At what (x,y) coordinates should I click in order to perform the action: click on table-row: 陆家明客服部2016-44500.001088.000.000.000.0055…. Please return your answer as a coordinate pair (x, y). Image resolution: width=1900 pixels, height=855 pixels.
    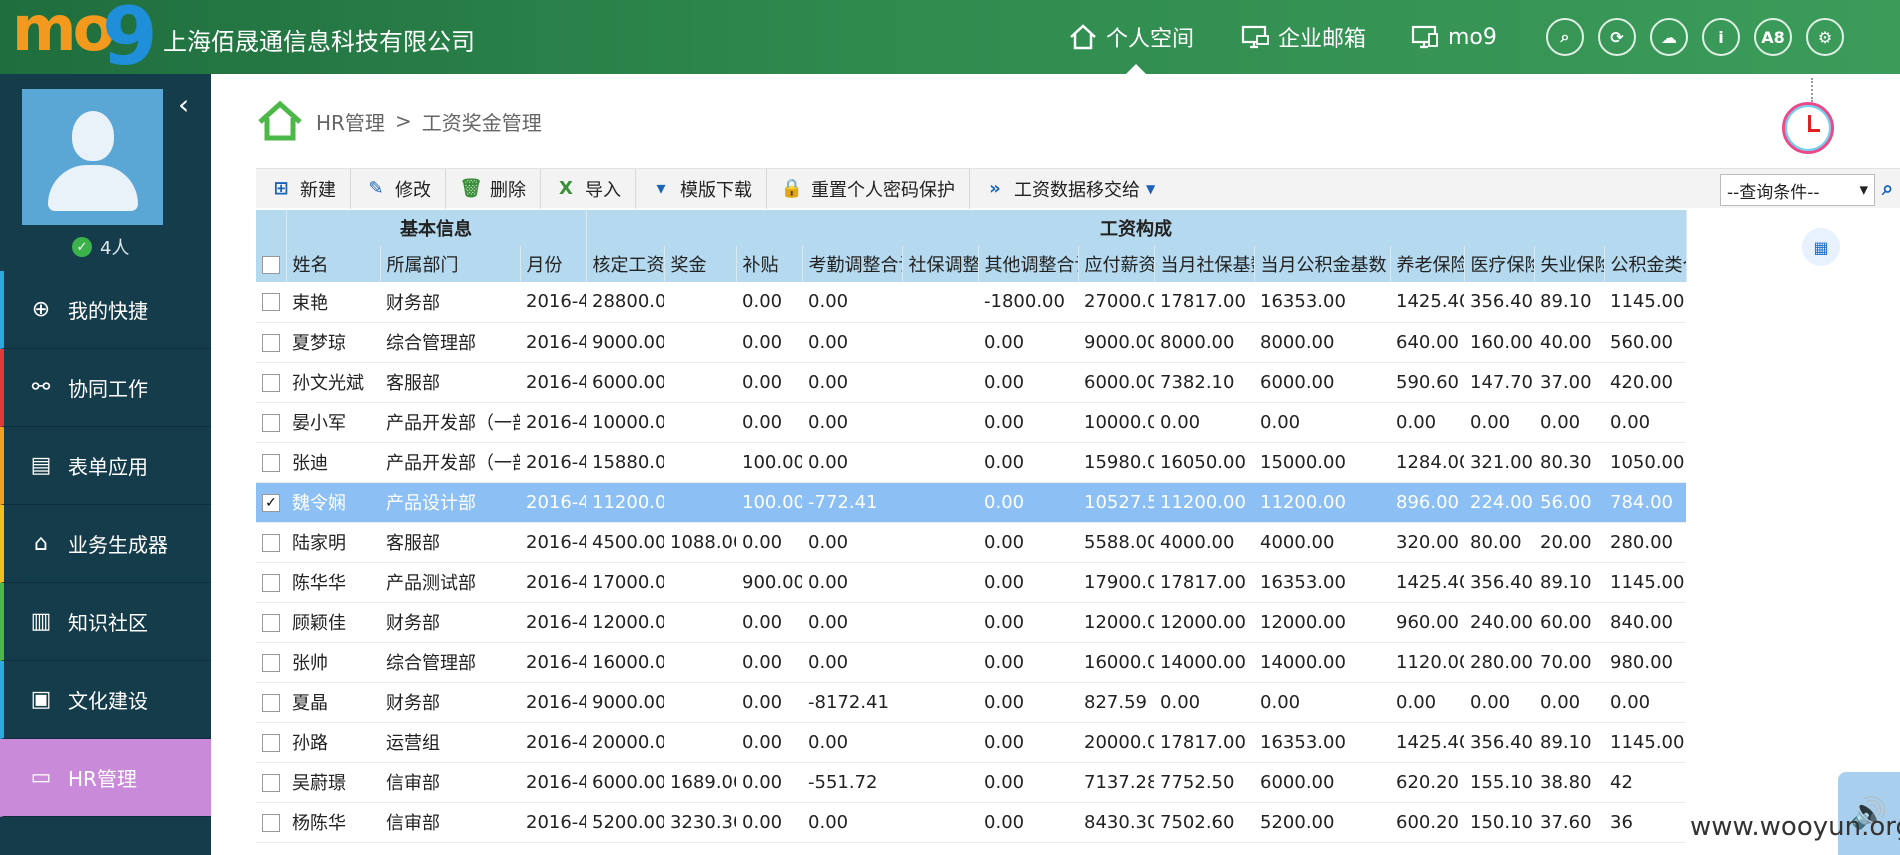
    Looking at the image, I should click on (971, 542).